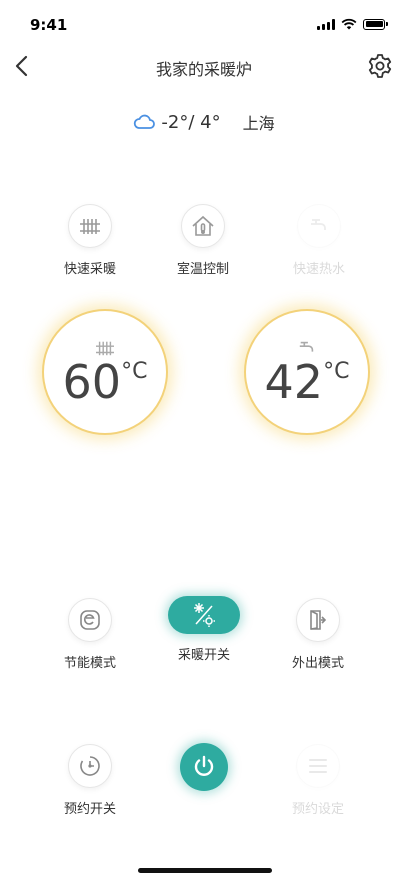  I want to click on heating-temp-value: 60, so click(92, 382).